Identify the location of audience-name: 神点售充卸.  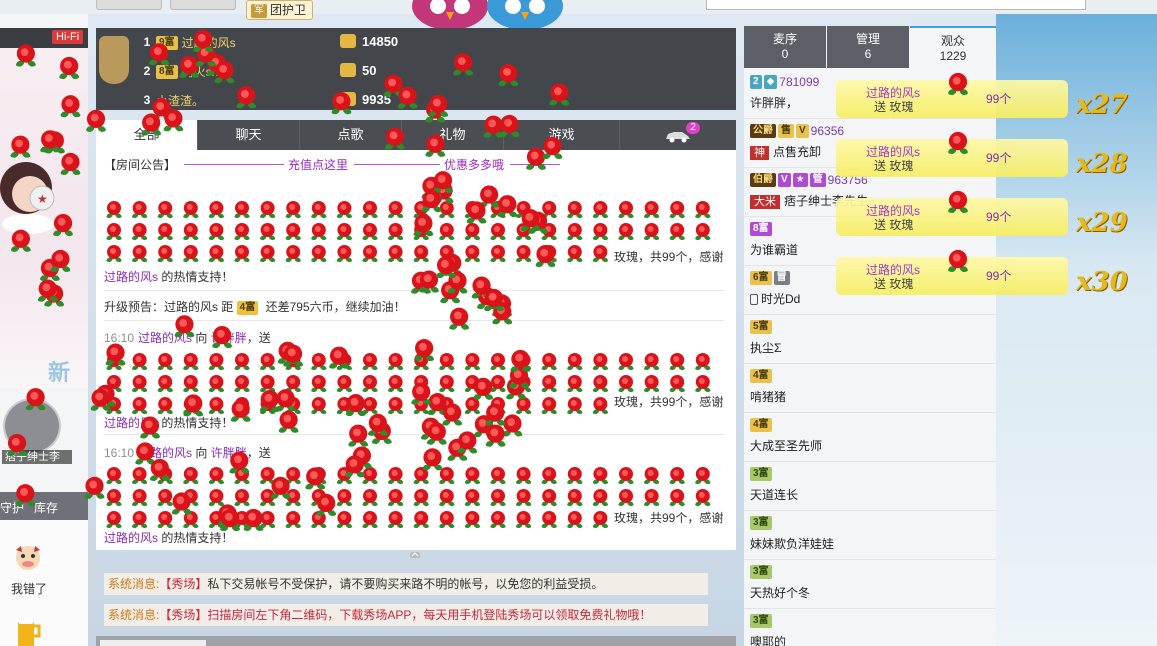
(785, 151).